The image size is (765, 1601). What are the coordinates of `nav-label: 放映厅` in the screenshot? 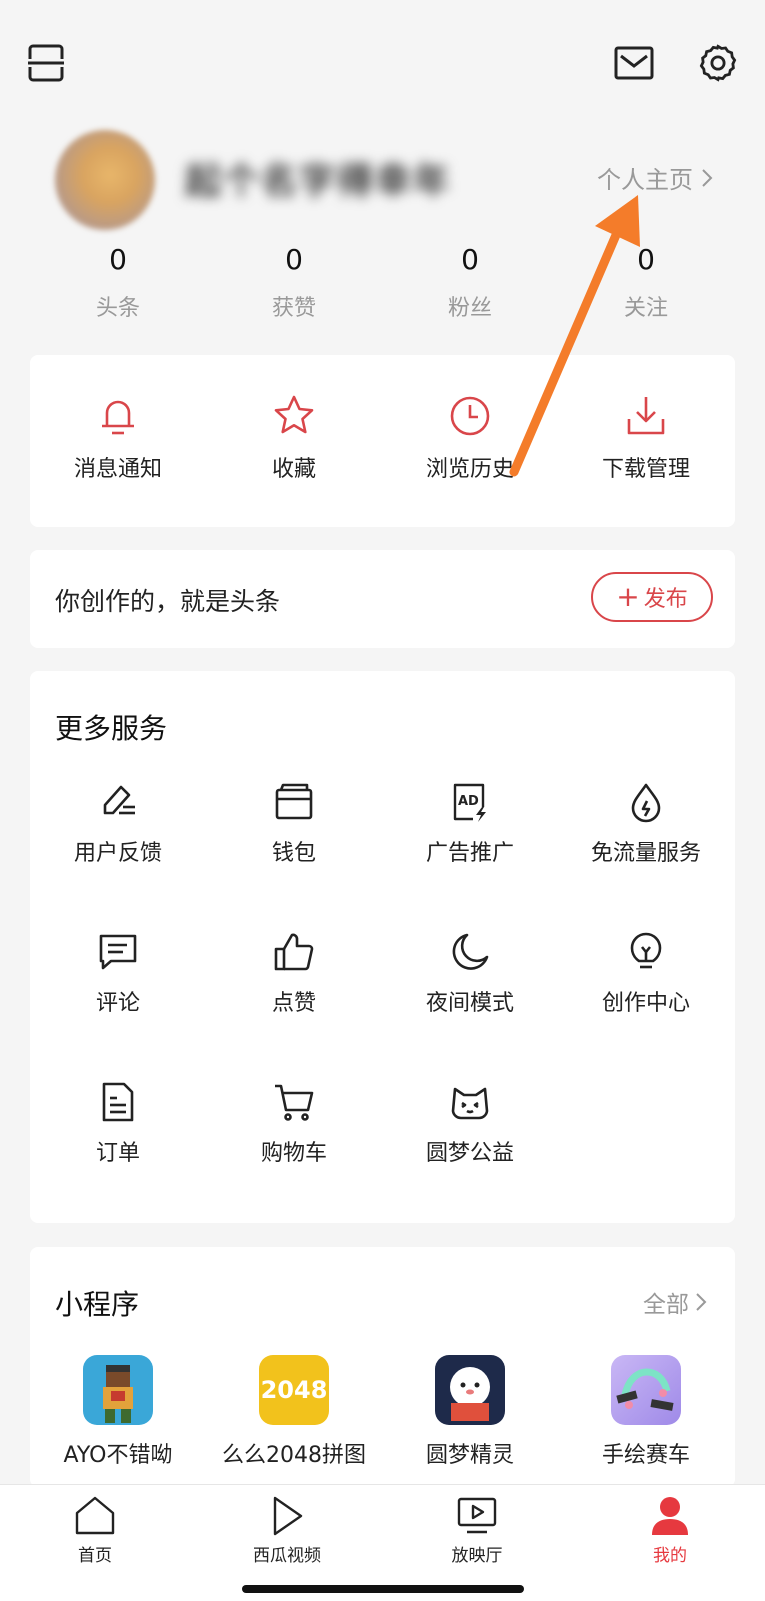 It's located at (477, 1556).